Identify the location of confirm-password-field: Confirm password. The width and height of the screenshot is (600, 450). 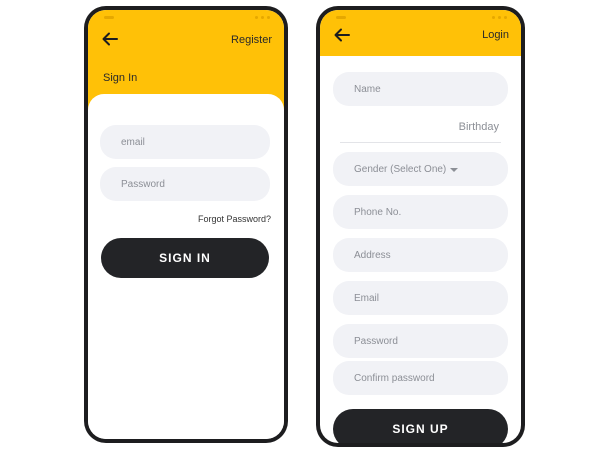
(420, 378).